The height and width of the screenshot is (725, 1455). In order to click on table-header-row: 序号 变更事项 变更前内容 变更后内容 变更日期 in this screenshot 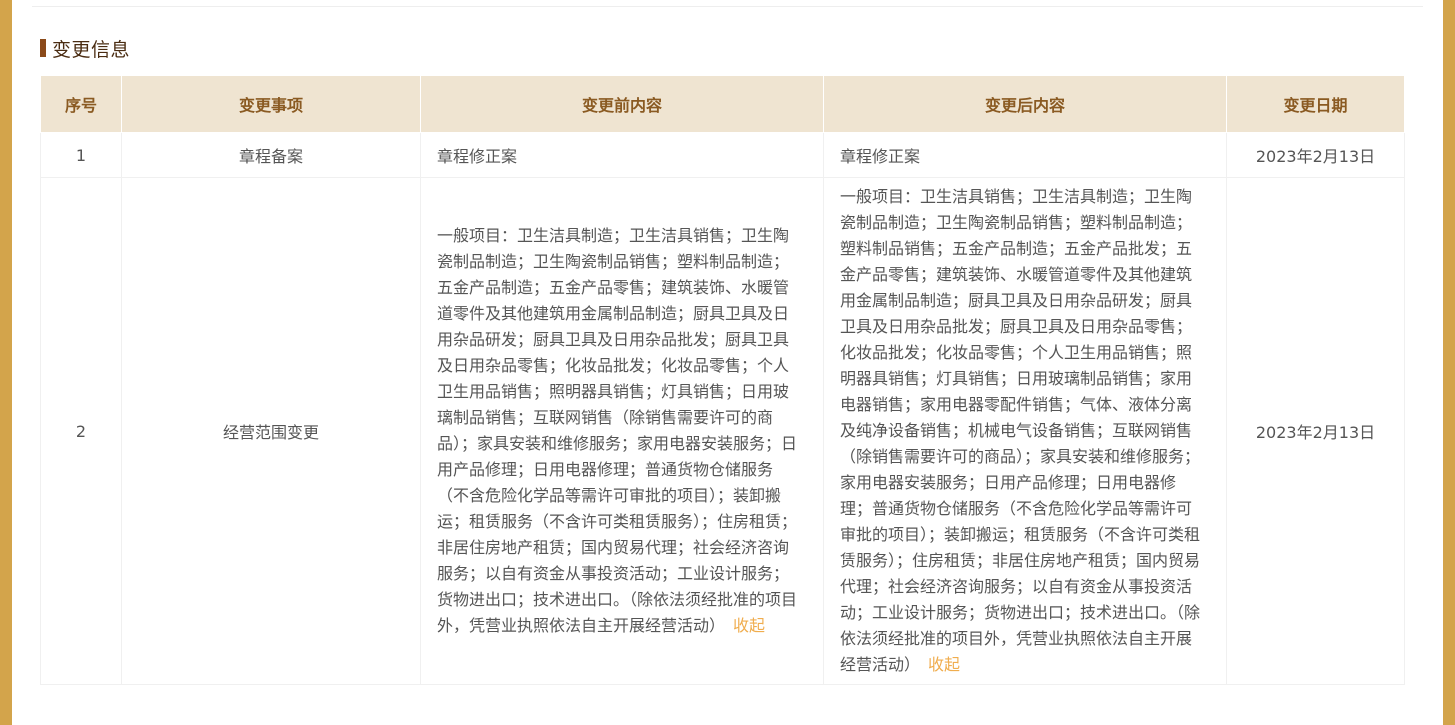, I will do `click(722, 104)`.